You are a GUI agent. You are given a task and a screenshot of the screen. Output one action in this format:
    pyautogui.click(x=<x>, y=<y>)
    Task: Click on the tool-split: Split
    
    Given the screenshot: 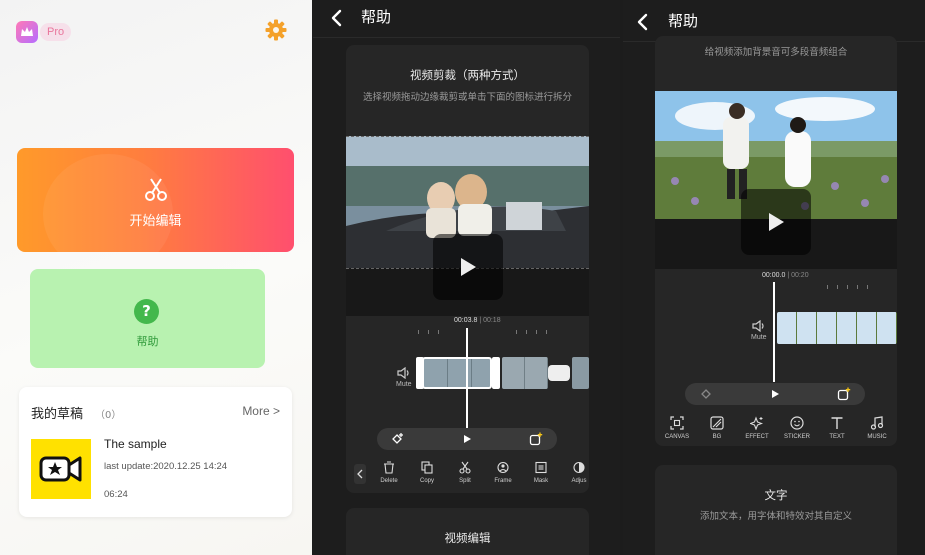 What is the action you would take?
    pyautogui.click(x=465, y=472)
    